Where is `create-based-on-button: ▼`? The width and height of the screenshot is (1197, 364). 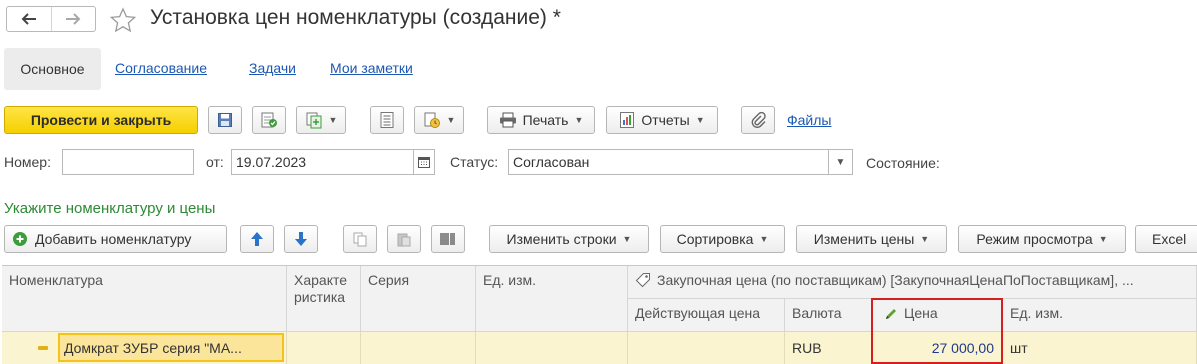
create-based-on-button: ▼ is located at coordinates (321, 120).